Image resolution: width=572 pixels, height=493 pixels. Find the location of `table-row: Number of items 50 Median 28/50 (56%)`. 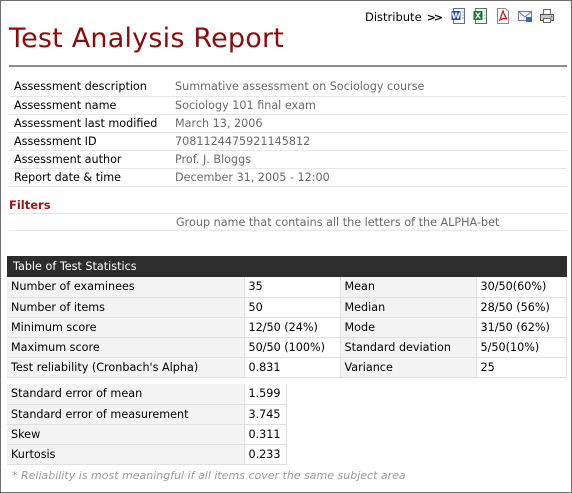

table-row: Number of items 50 Median 28/50 (56%) is located at coordinates (287, 307).